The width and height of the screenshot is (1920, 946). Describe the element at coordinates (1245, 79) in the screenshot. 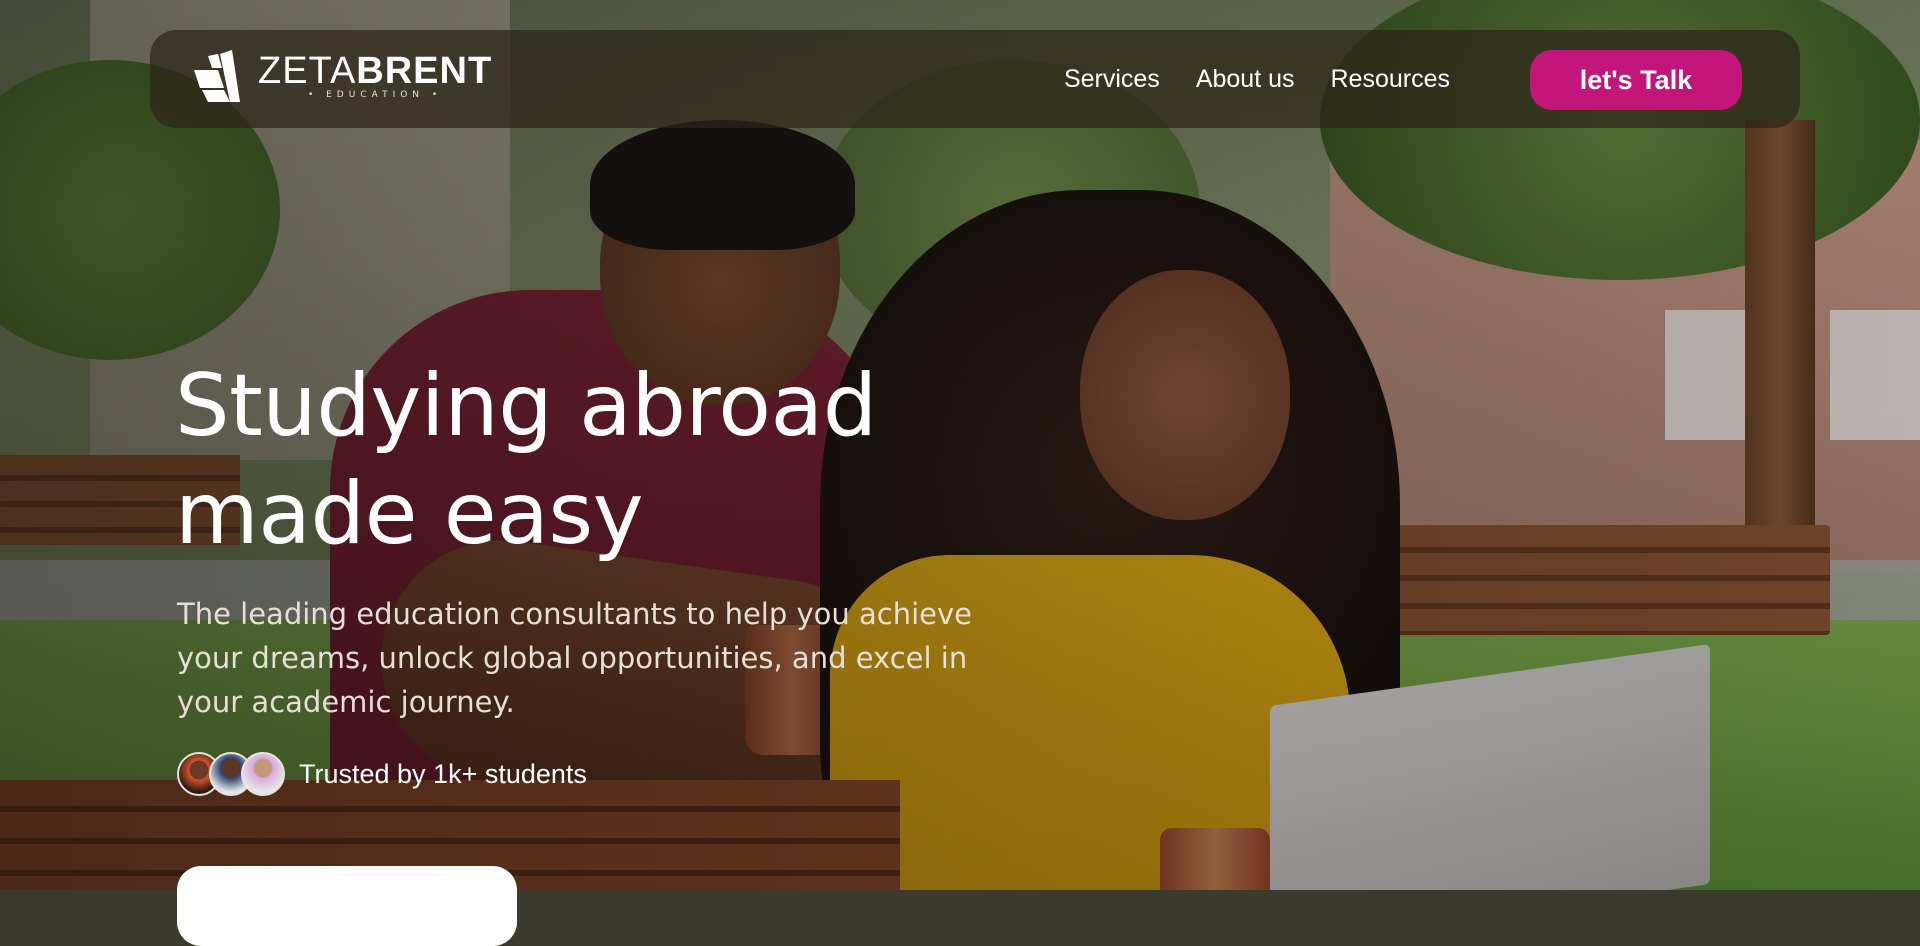

I see `nav-link-about-us: About us` at that location.